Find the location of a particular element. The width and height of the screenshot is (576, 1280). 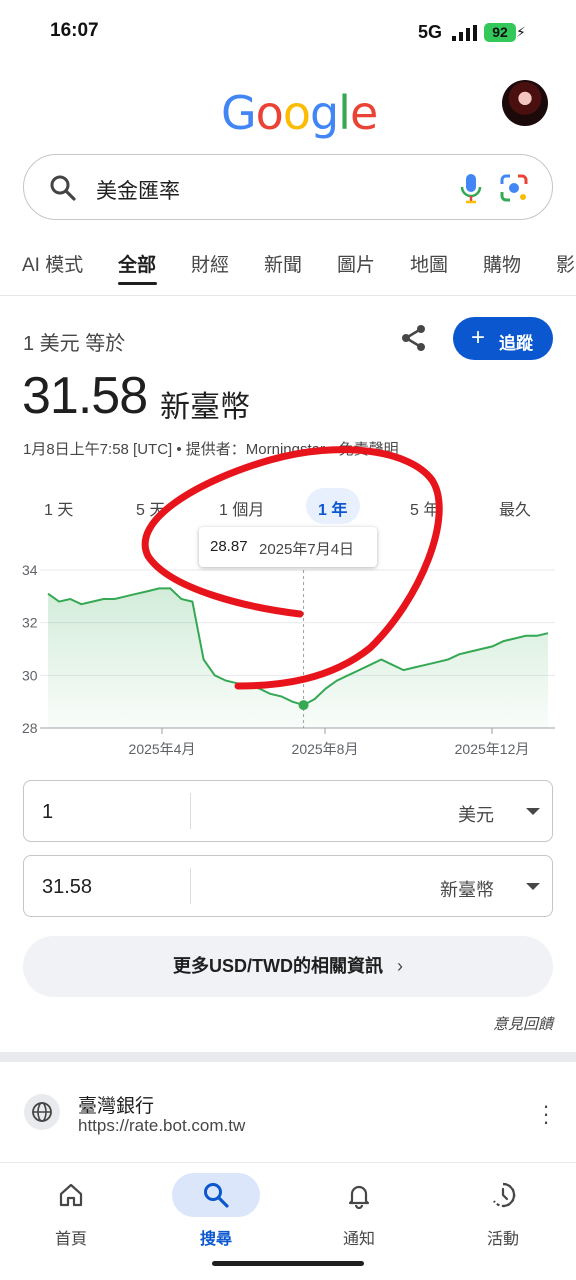

converter-row-twd: 31.58 新臺幣 is located at coordinates (288, 886).